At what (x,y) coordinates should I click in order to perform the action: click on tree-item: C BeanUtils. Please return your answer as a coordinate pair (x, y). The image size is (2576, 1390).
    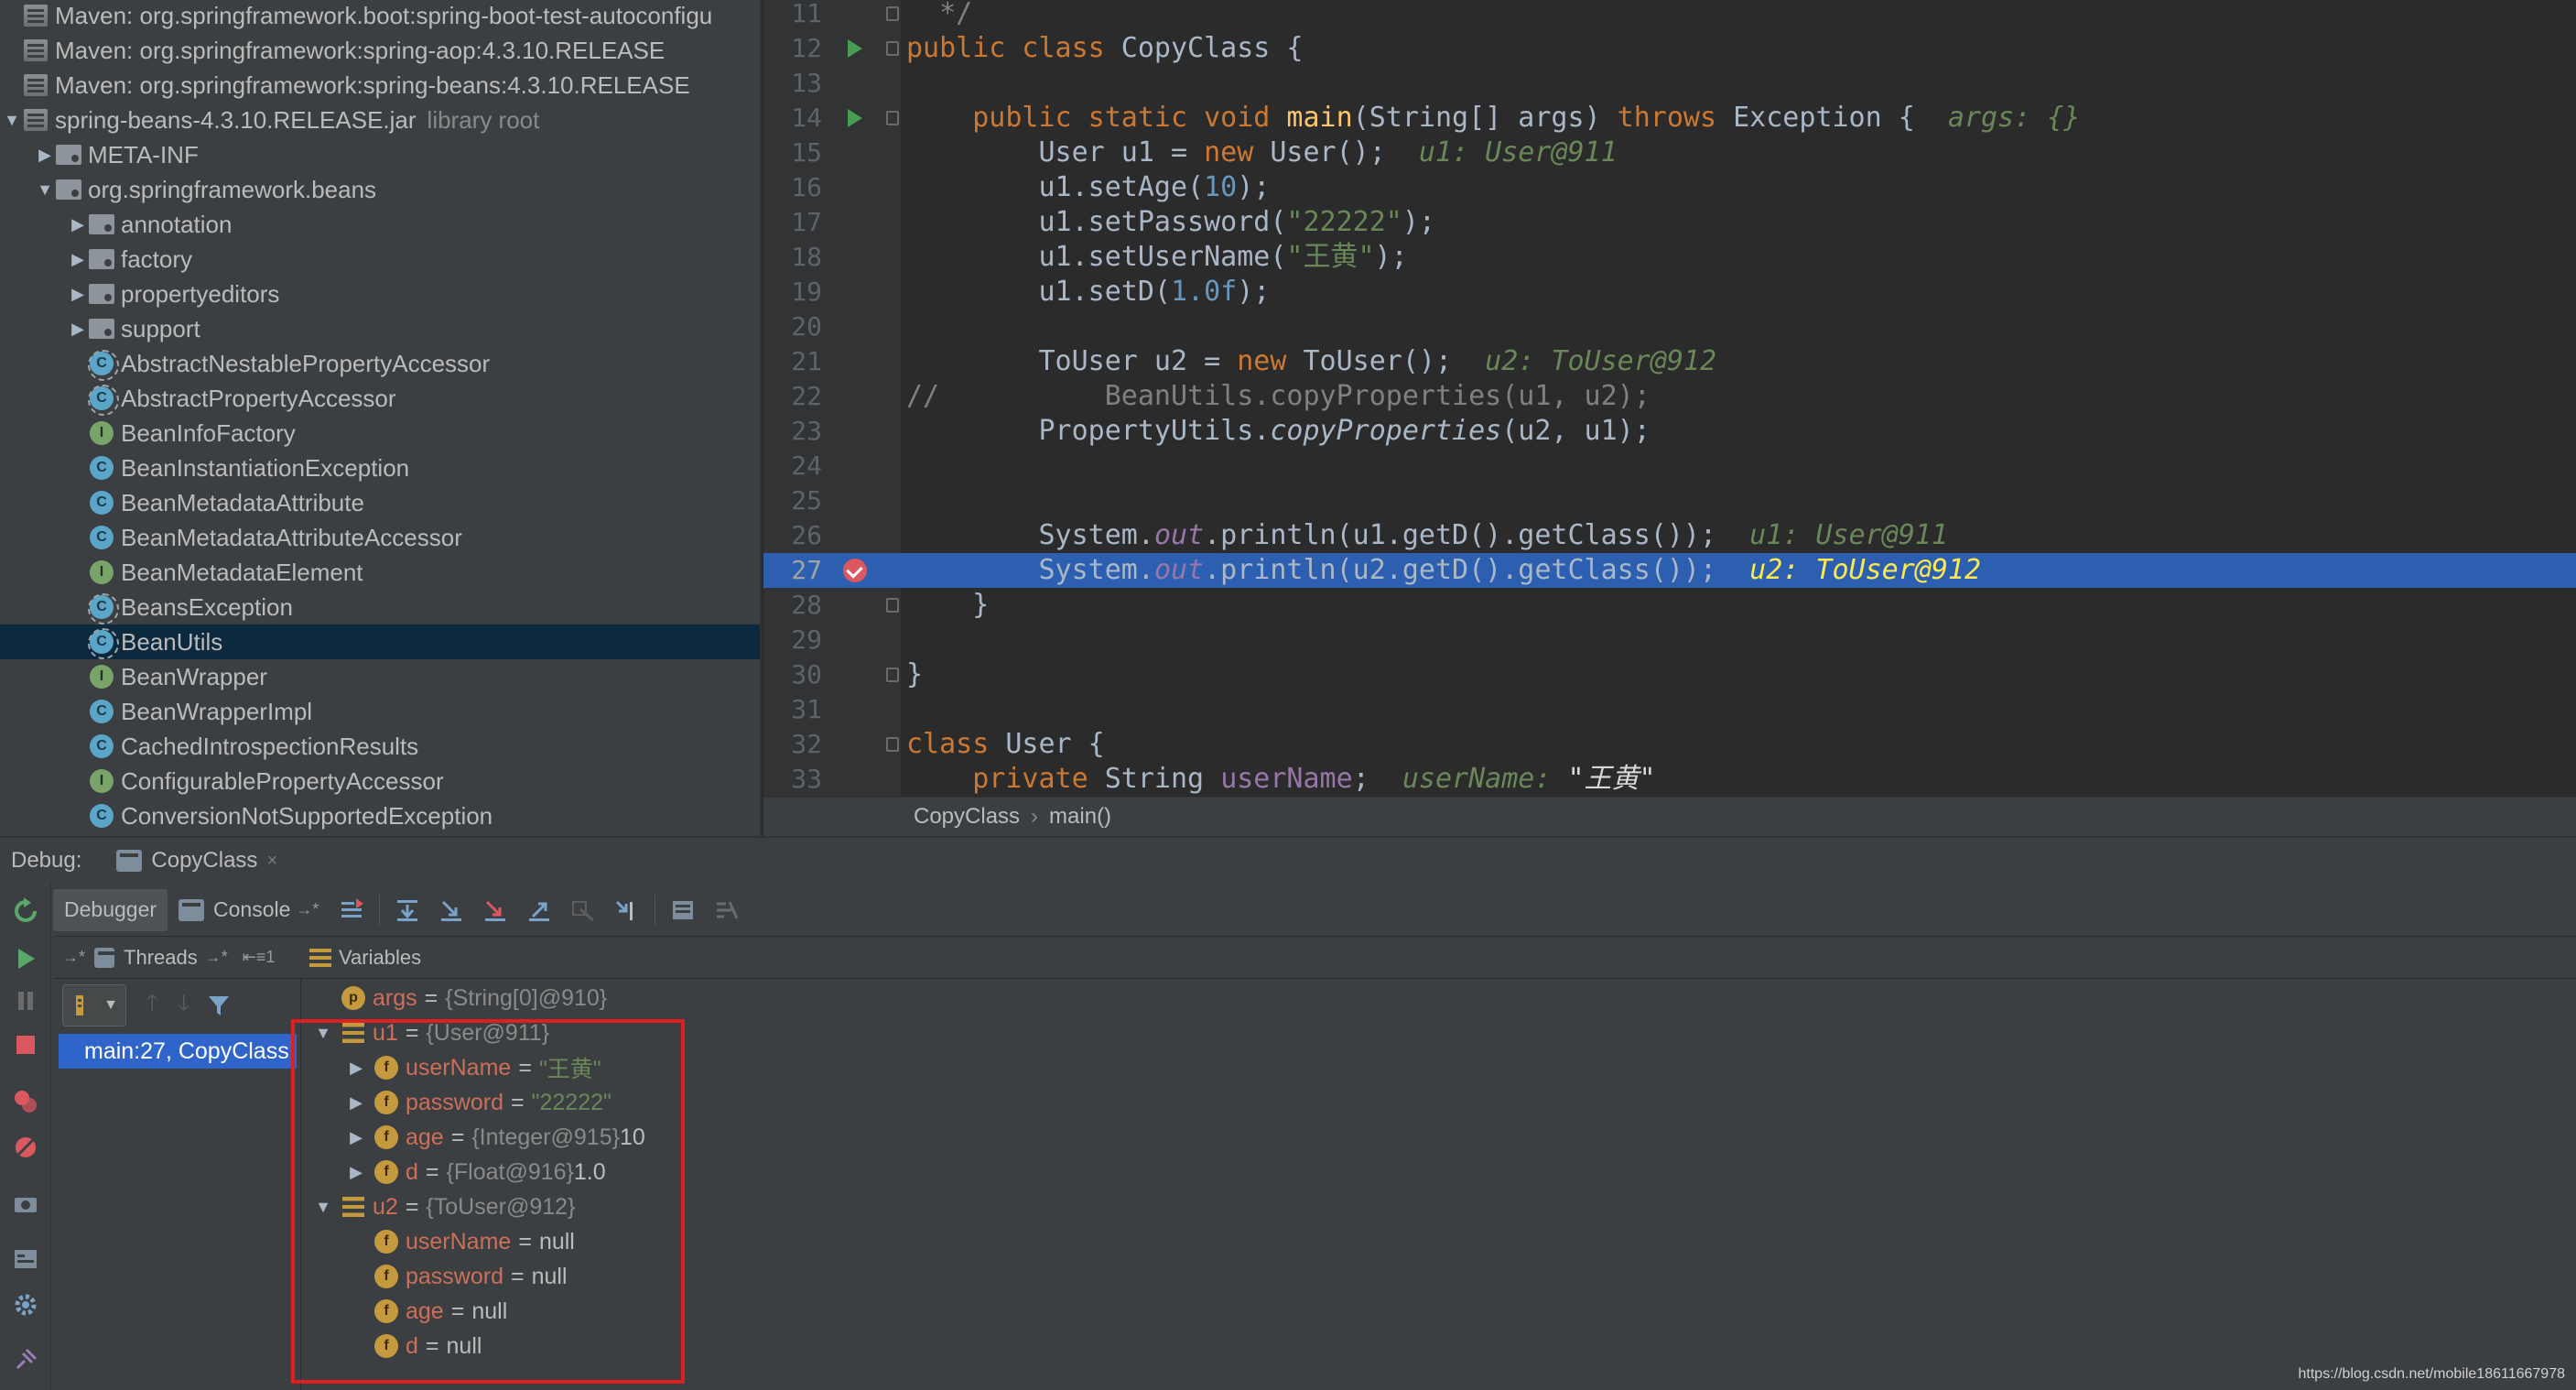
    Looking at the image, I should click on (380, 641).